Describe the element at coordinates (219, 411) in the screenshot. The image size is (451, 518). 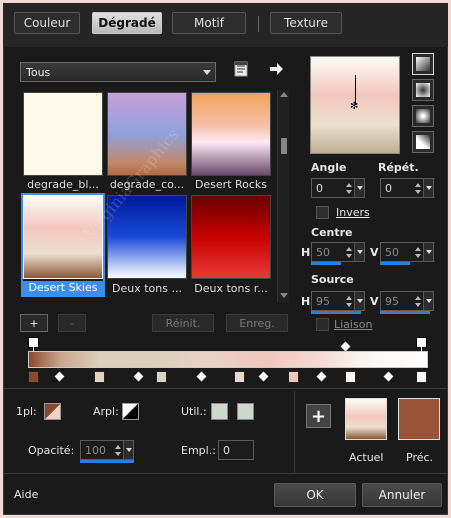
I see `user-color-swatch` at that location.